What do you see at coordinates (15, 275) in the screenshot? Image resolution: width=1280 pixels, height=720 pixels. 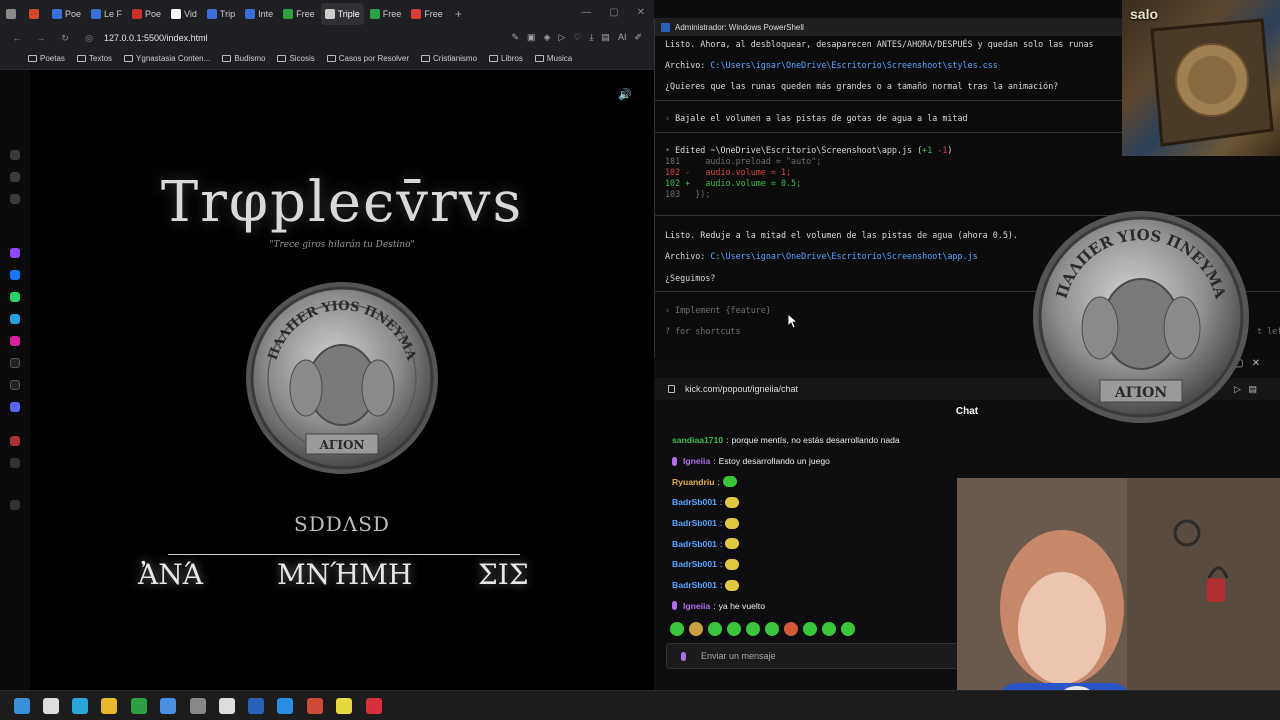 I see `messenger-icon` at bounding box center [15, 275].